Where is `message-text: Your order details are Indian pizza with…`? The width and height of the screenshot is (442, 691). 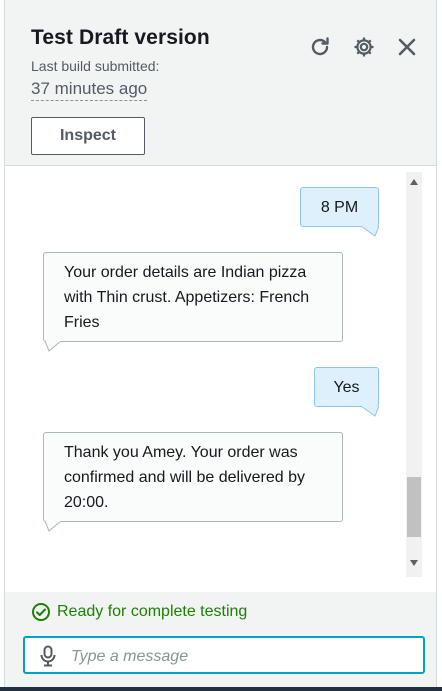 message-text: Your order details are Indian pizza with… is located at coordinates (187, 297).